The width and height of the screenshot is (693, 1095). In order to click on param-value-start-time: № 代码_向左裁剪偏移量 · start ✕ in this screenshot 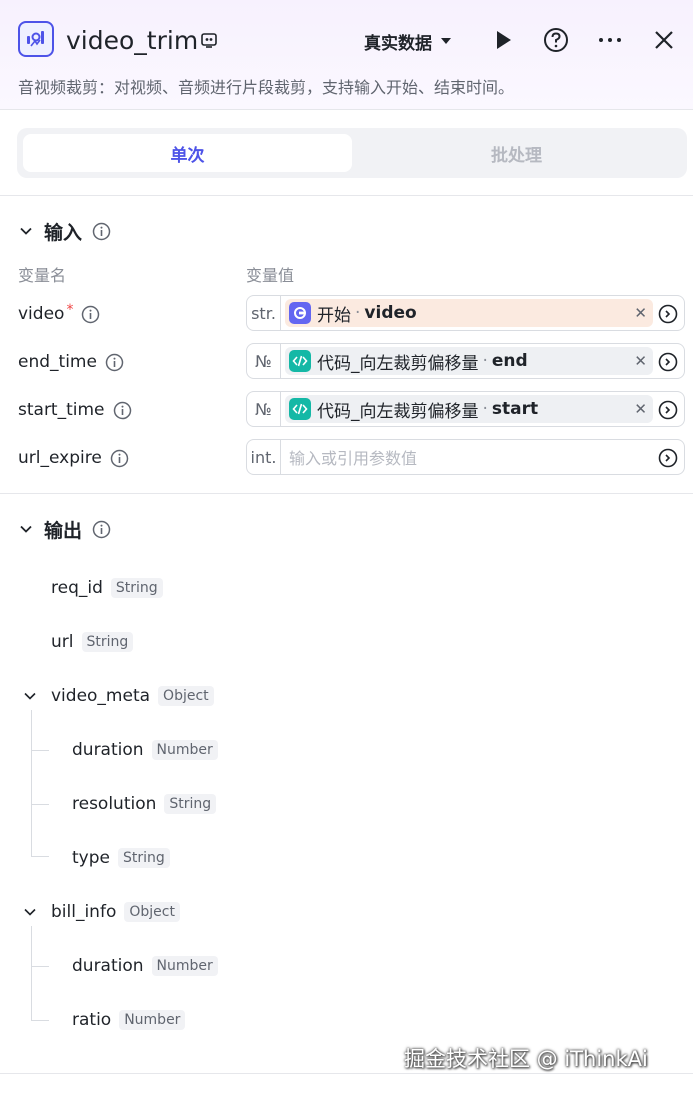, I will do `click(465, 409)`.